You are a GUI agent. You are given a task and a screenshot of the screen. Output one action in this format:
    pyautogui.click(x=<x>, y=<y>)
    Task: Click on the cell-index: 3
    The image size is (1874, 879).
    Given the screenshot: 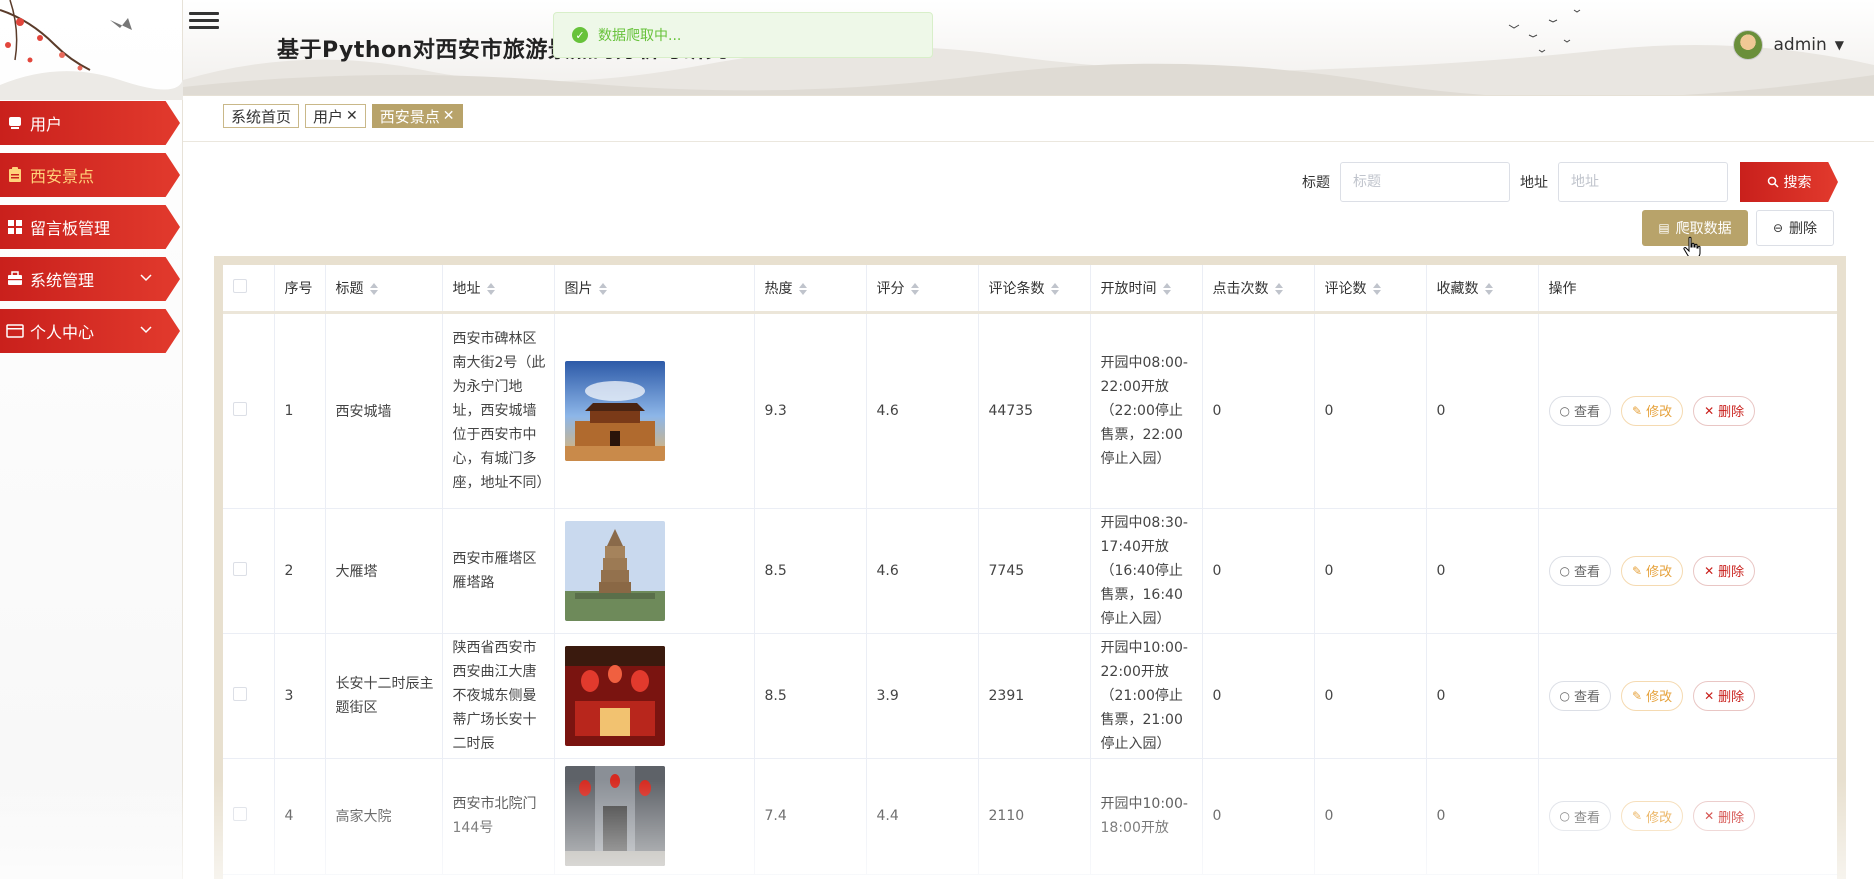 What is the action you would take?
    pyautogui.click(x=300, y=696)
    